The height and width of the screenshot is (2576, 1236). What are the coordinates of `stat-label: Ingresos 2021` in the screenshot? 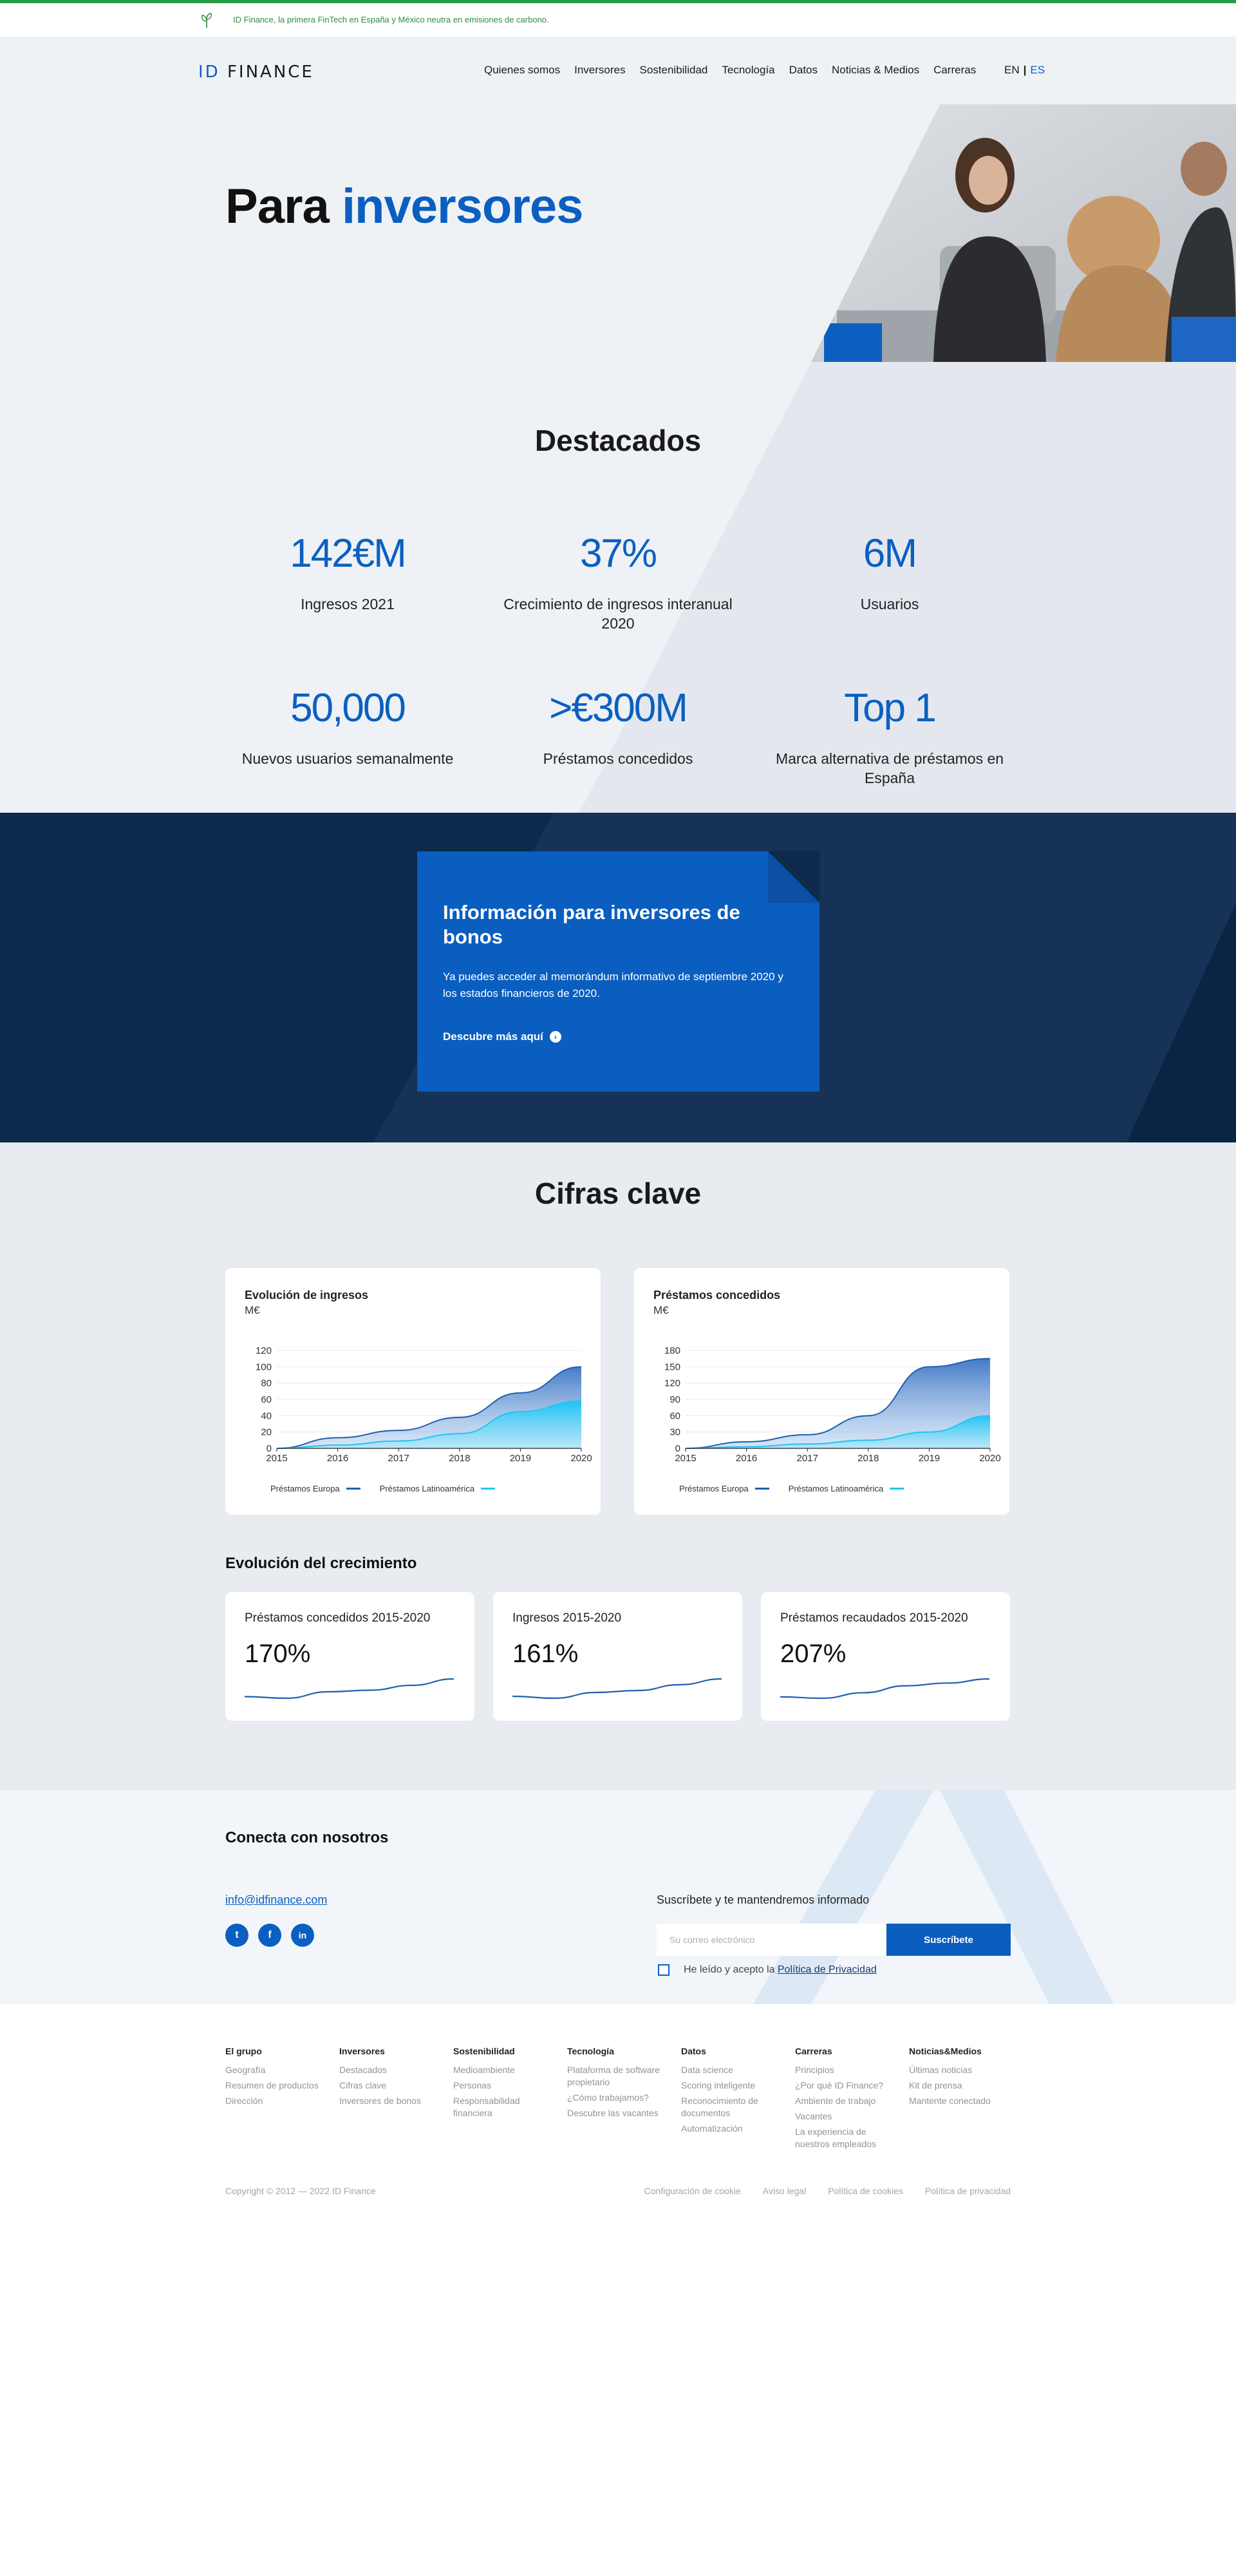 It's located at (348, 604).